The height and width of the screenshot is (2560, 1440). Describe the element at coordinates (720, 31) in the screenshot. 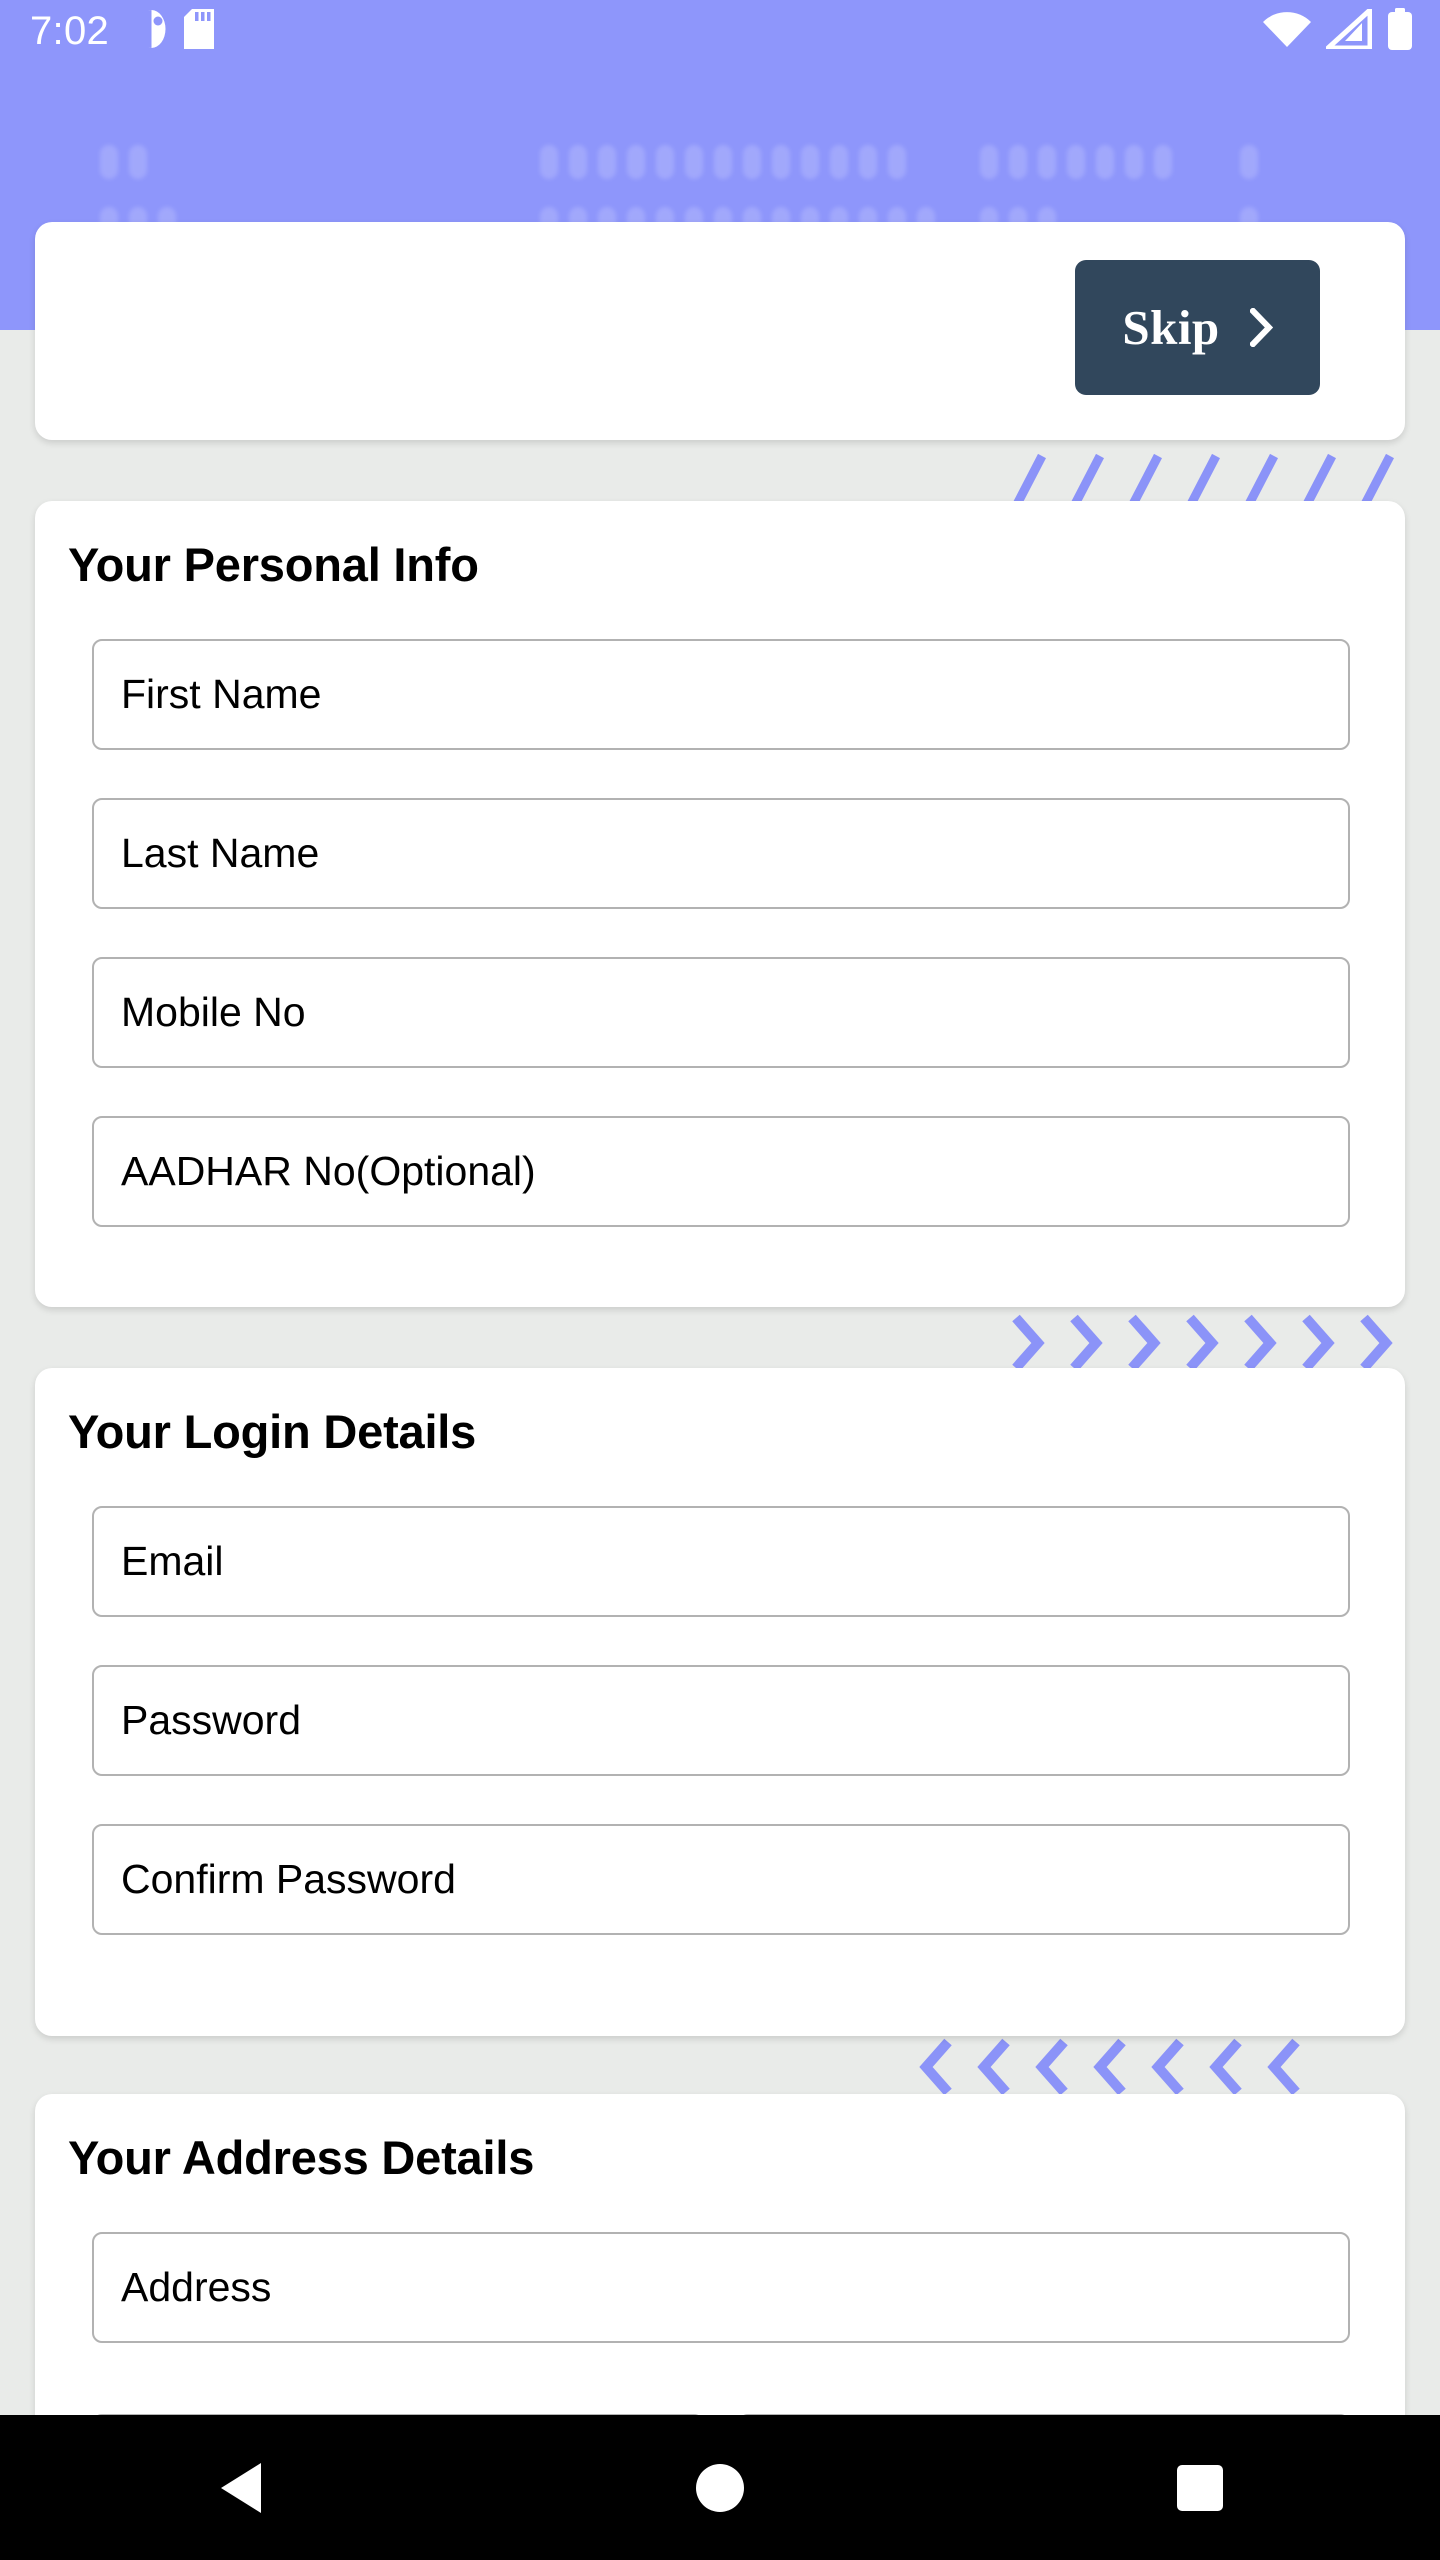

I see `status-bar: 7:02` at that location.